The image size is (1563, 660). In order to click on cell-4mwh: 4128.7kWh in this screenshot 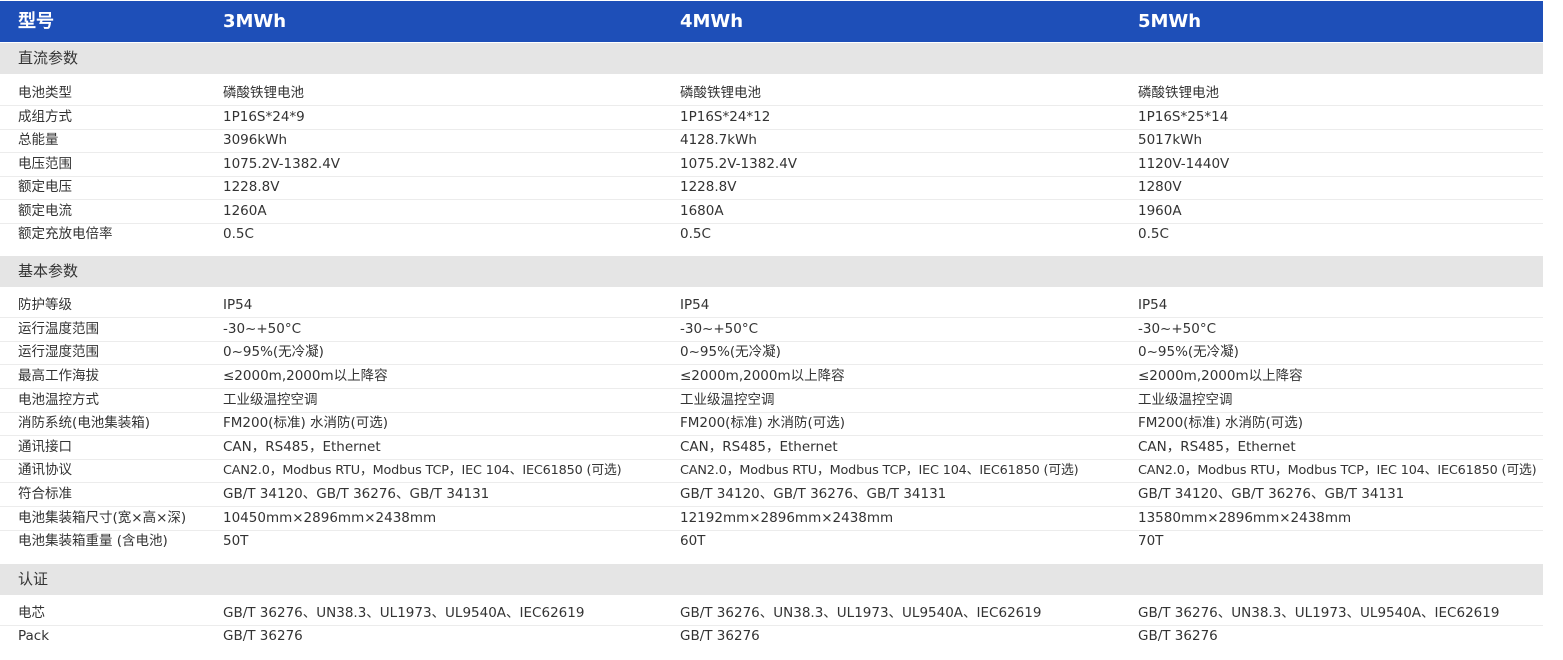, I will do `click(718, 140)`.